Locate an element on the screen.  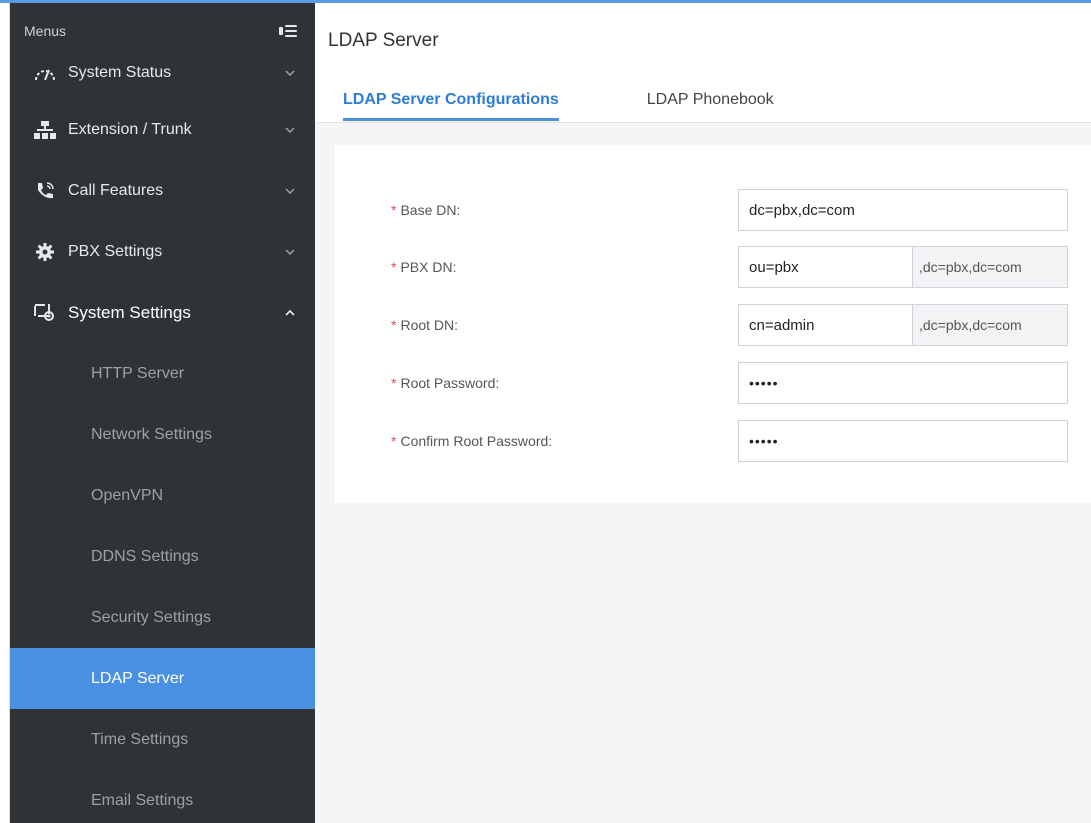
sidebar-item-label: Extension / Trunk is located at coordinates (130, 129).